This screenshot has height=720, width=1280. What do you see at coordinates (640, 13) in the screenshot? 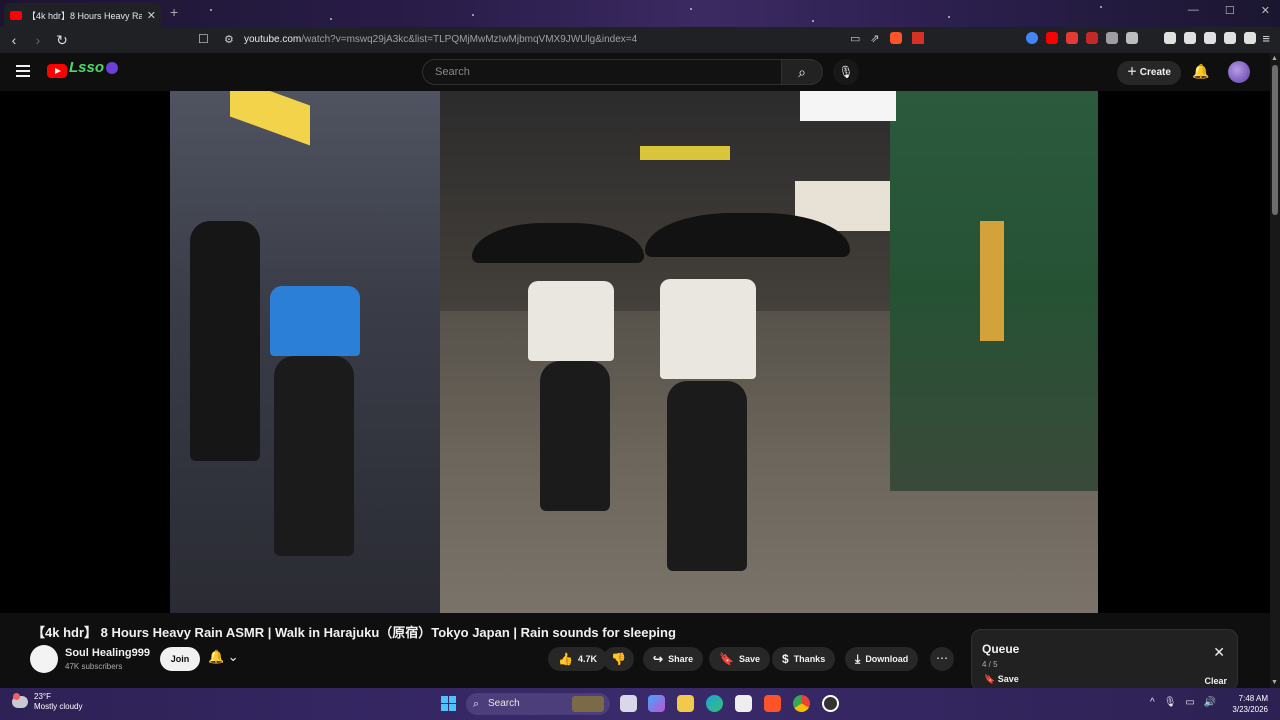
I see `browser-tab-strip: 【4k hdr】8 Hours Heavy Rain ✕ + — ☐ ✕` at bounding box center [640, 13].